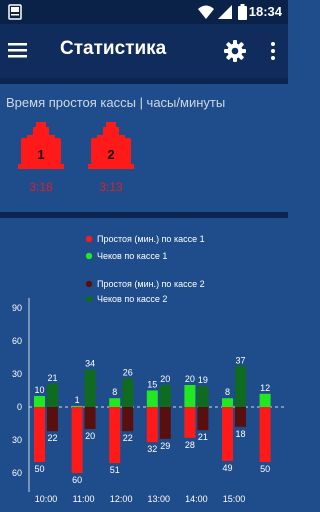 The width and height of the screenshot is (320, 512). I want to click on bar-value-label: 10, so click(39, 390).